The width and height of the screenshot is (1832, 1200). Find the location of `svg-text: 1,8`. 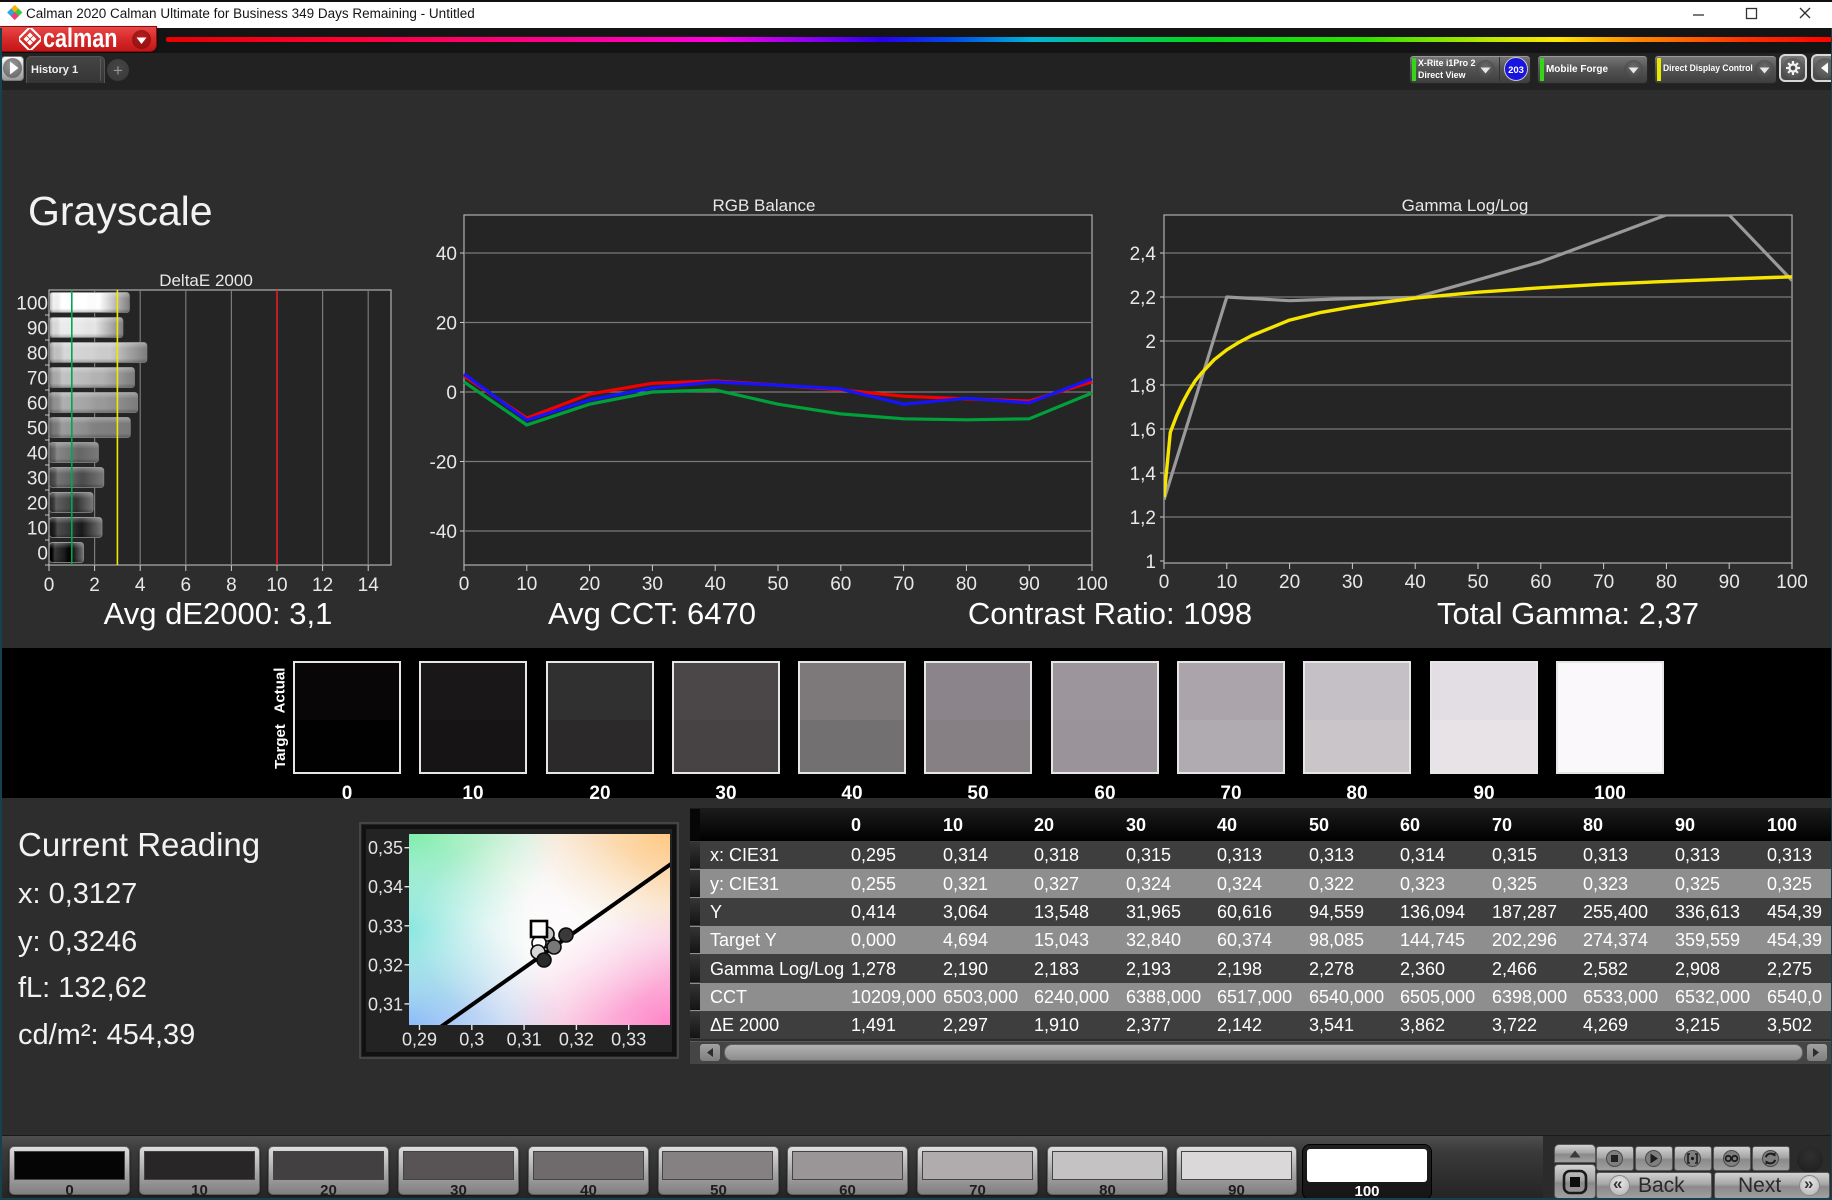

svg-text: 1,8 is located at coordinates (1143, 386).